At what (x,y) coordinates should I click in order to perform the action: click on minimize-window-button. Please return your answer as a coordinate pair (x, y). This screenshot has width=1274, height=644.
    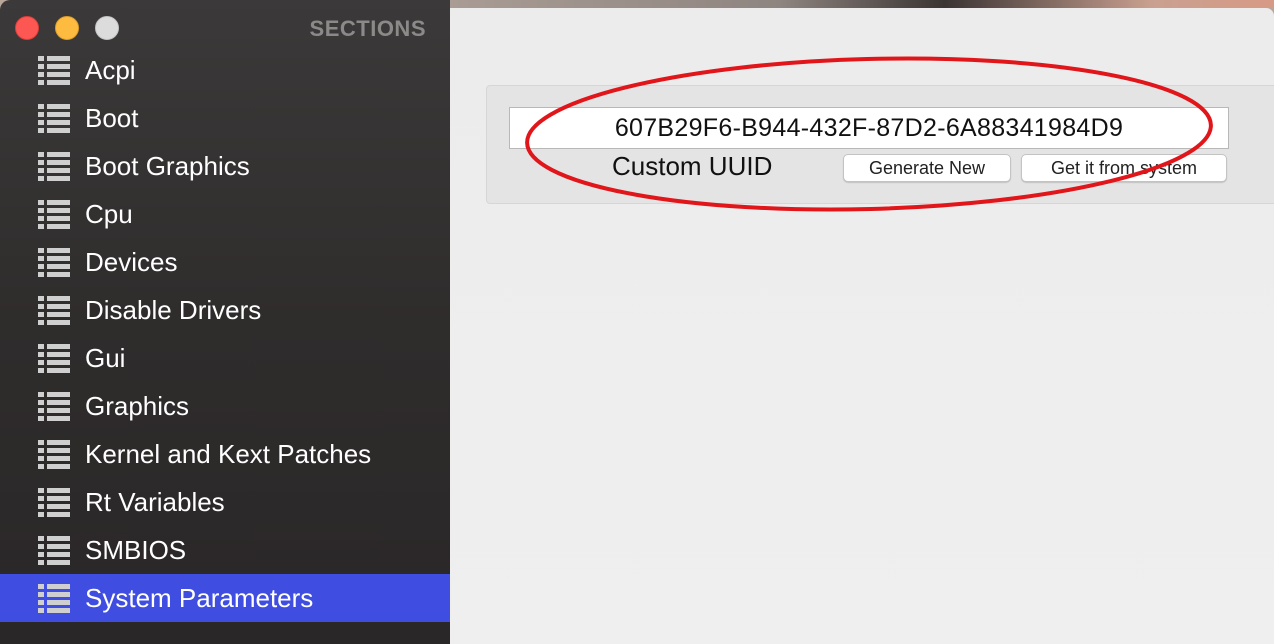
    Looking at the image, I should click on (67, 28).